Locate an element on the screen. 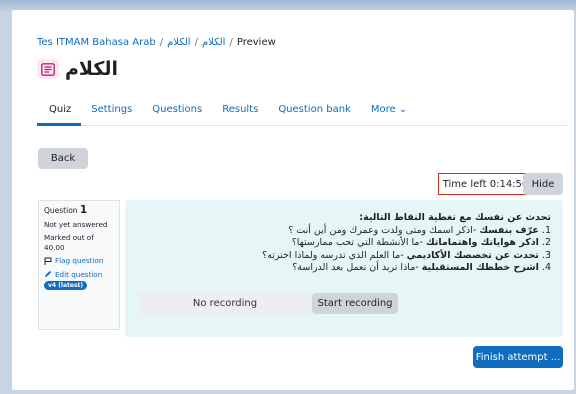 The height and width of the screenshot is (394, 576). flag-icon is located at coordinates (48, 261).